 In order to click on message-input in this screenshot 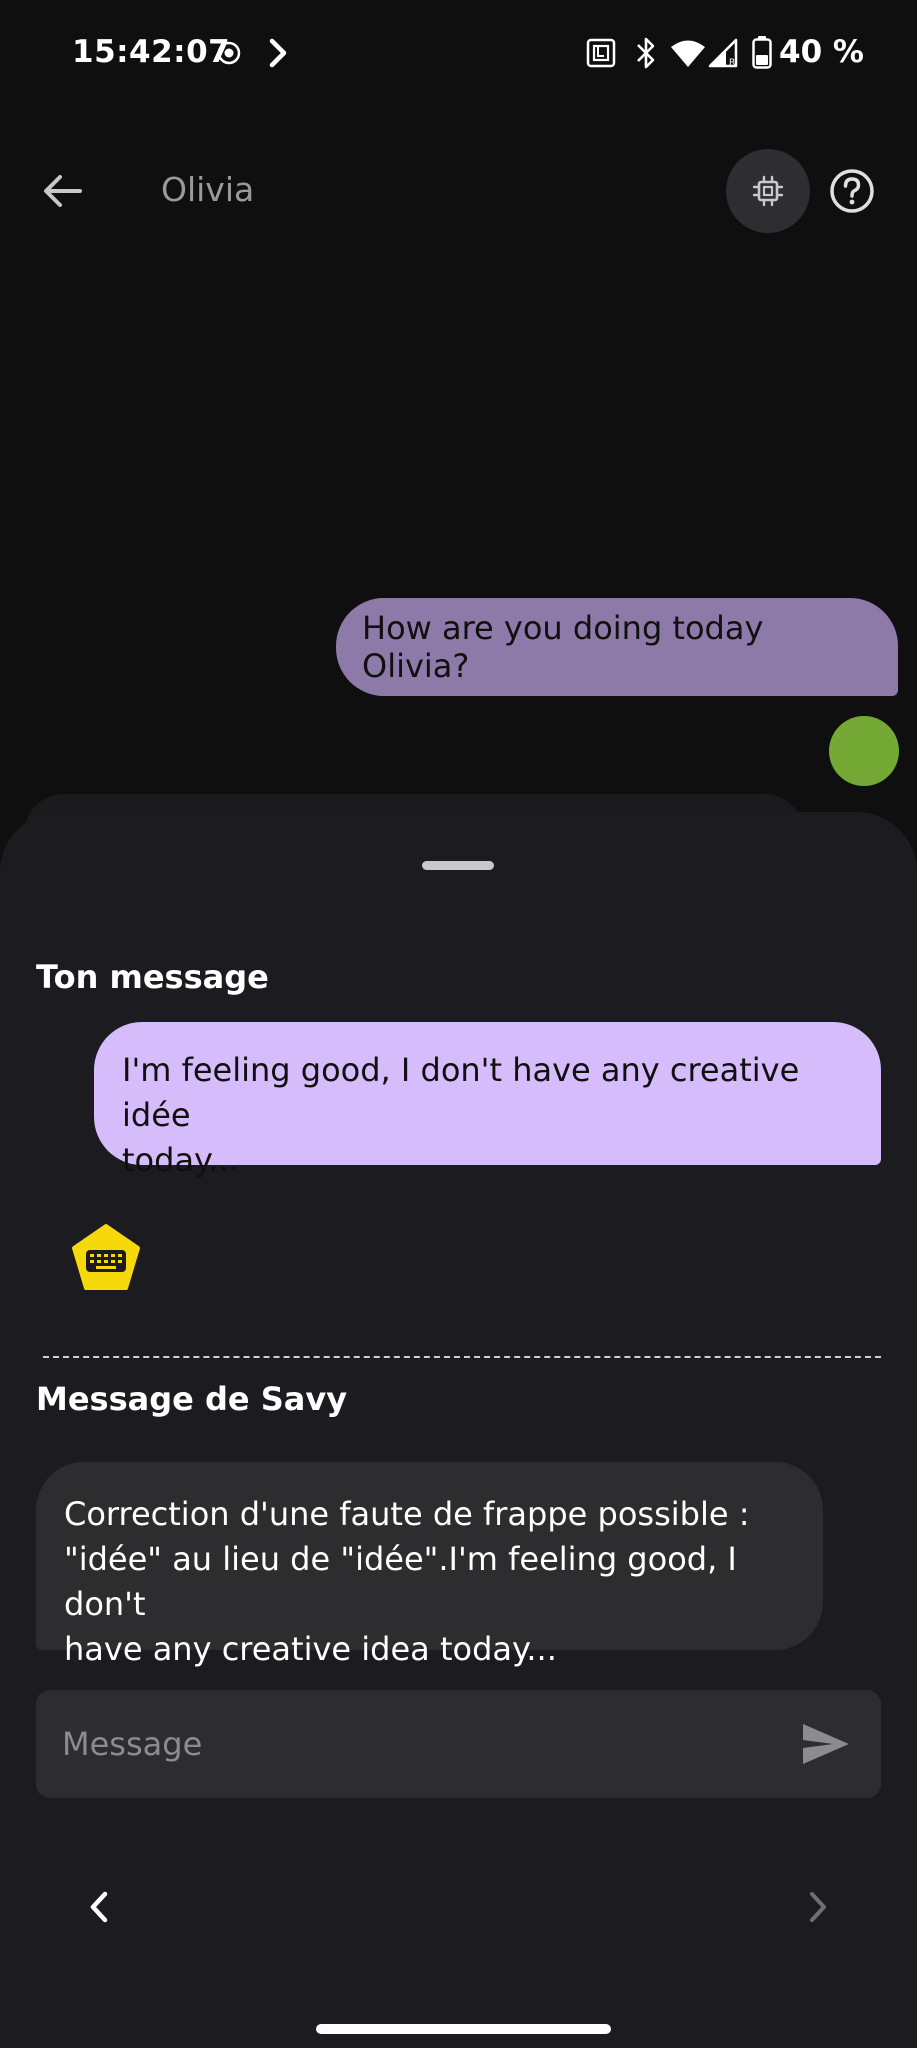, I will do `click(432, 1744)`.